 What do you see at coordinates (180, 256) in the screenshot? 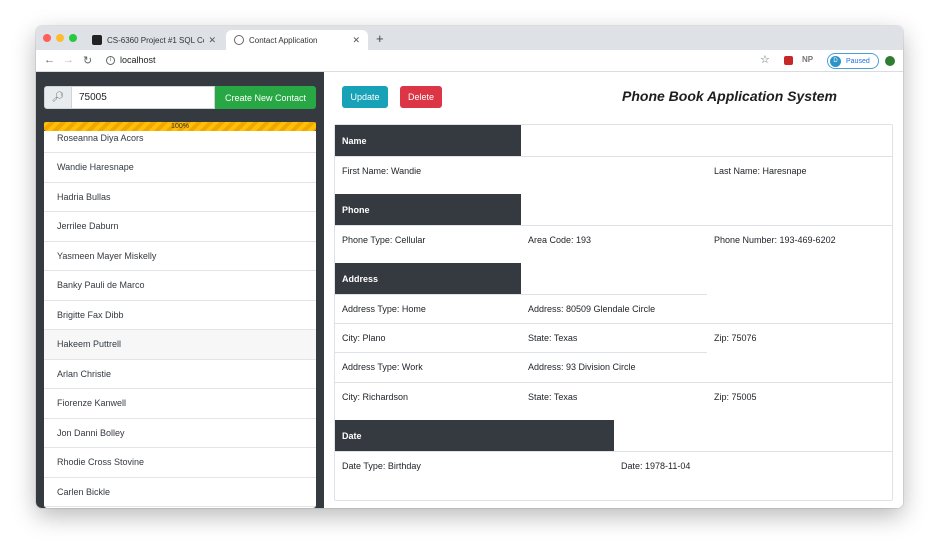
I see `list-item: Yasmeen Mayer Miskelly` at bounding box center [180, 256].